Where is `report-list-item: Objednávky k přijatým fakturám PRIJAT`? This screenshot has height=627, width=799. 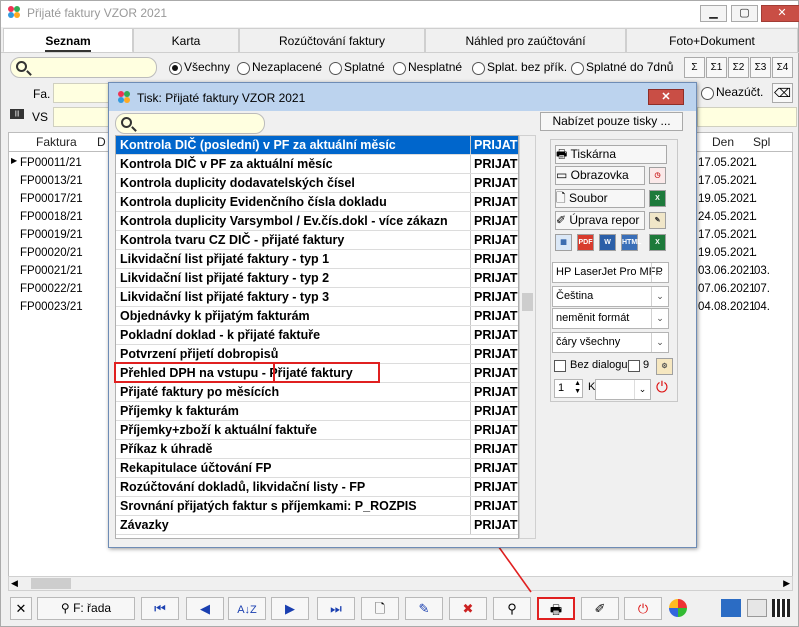 report-list-item: Objednávky k přijatým fakturám PRIJAT is located at coordinates (317, 316).